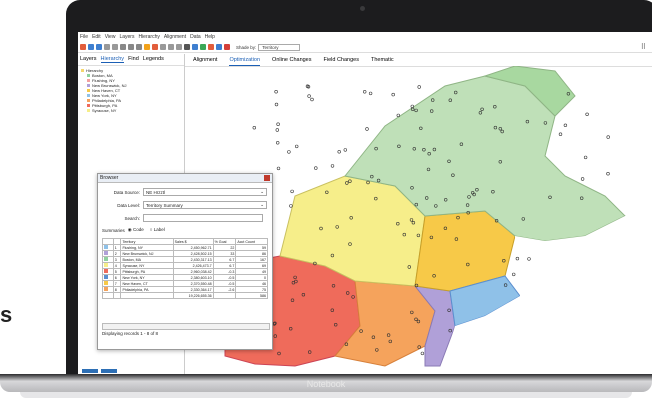 This screenshot has height=410, width=652. What do you see at coordinates (126, 192) in the screenshot?
I see `data-source-label: Data Source:` at bounding box center [126, 192].